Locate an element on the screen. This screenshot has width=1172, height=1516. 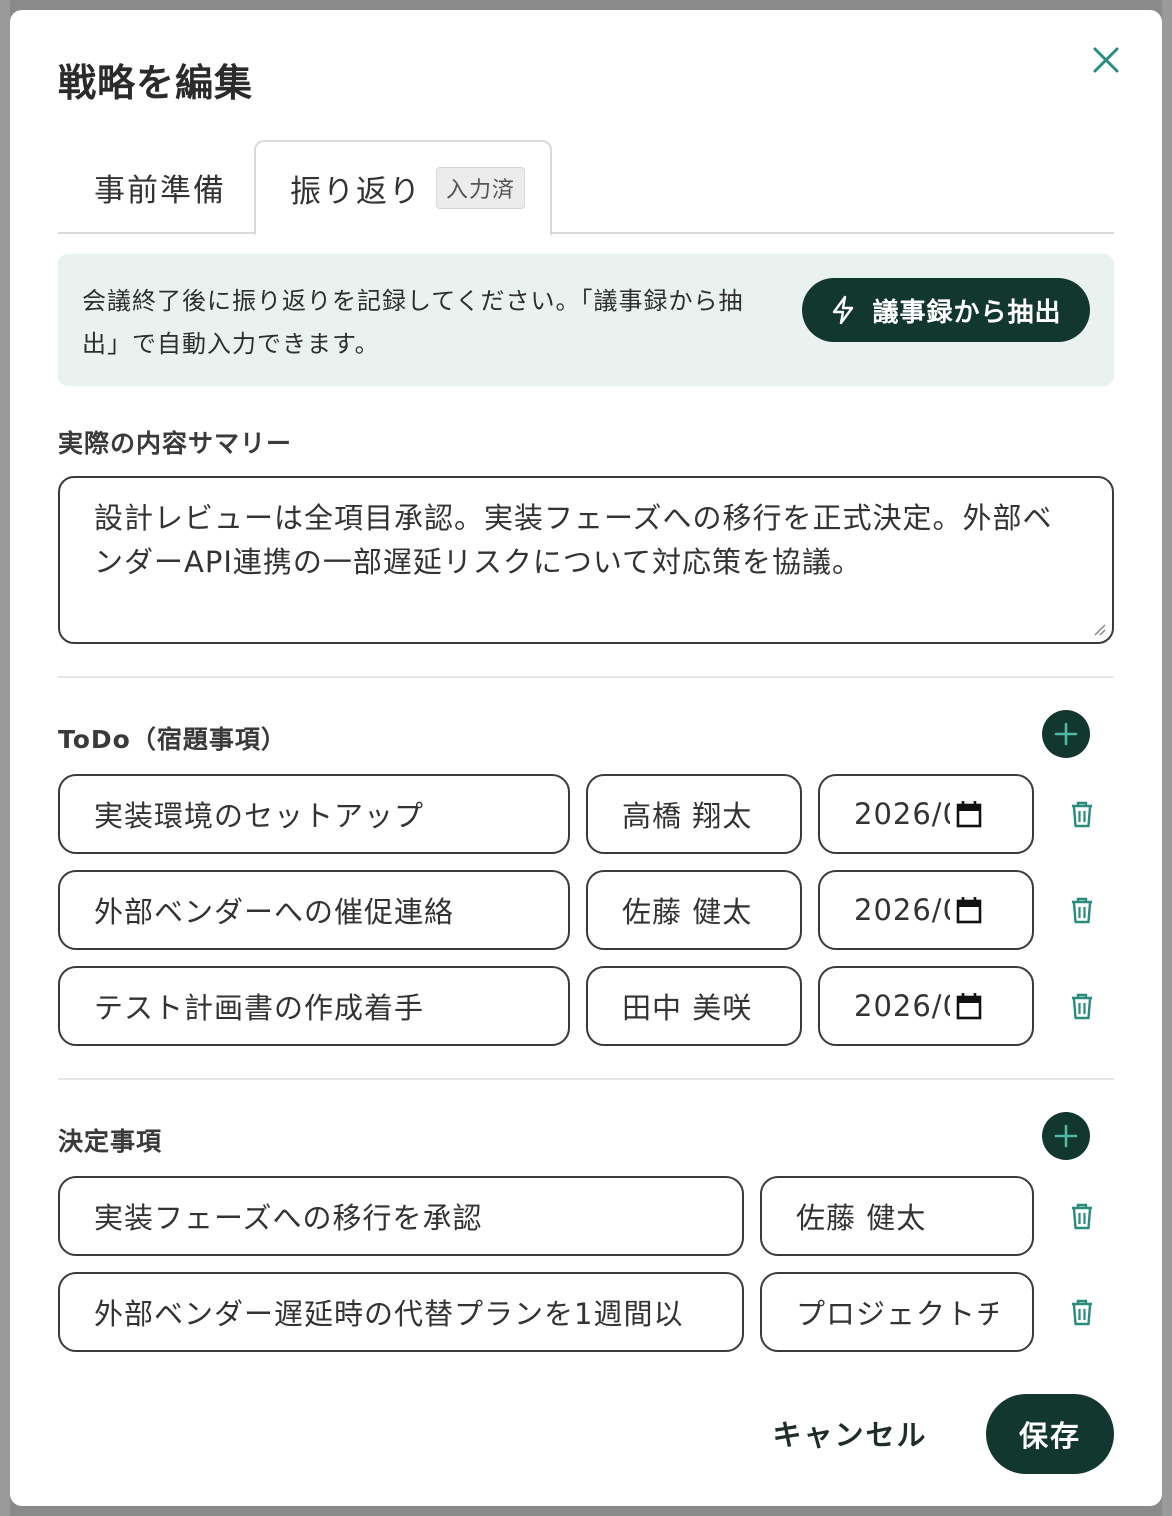
add-todo-button is located at coordinates (1066, 734).